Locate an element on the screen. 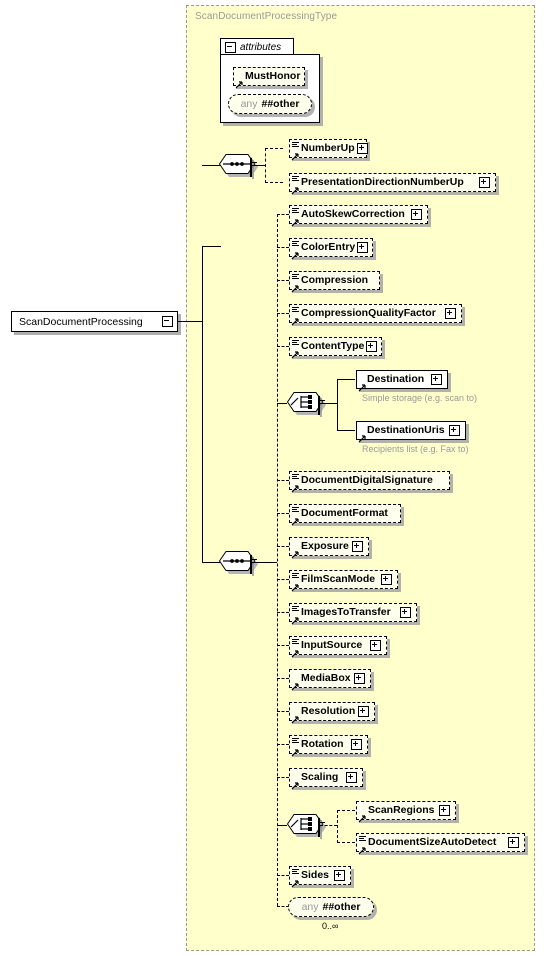 The height and width of the screenshot is (956, 546). element-ImagesToTransfer: ImagesToTransfer is located at coordinates (353, 614).